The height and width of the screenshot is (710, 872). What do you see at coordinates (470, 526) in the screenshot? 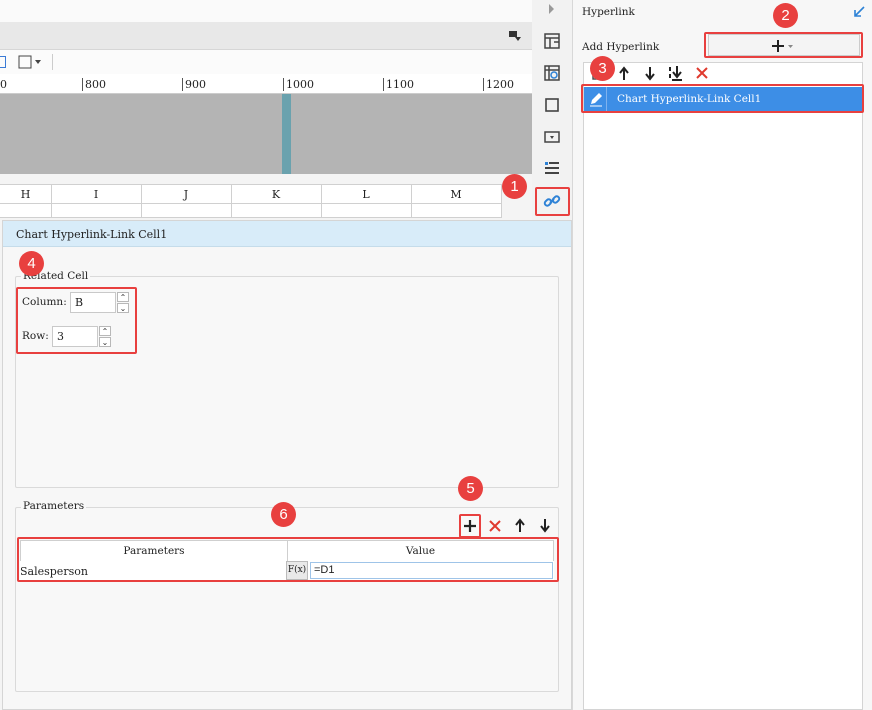
I see `highlight-box-add-parameter` at bounding box center [470, 526].